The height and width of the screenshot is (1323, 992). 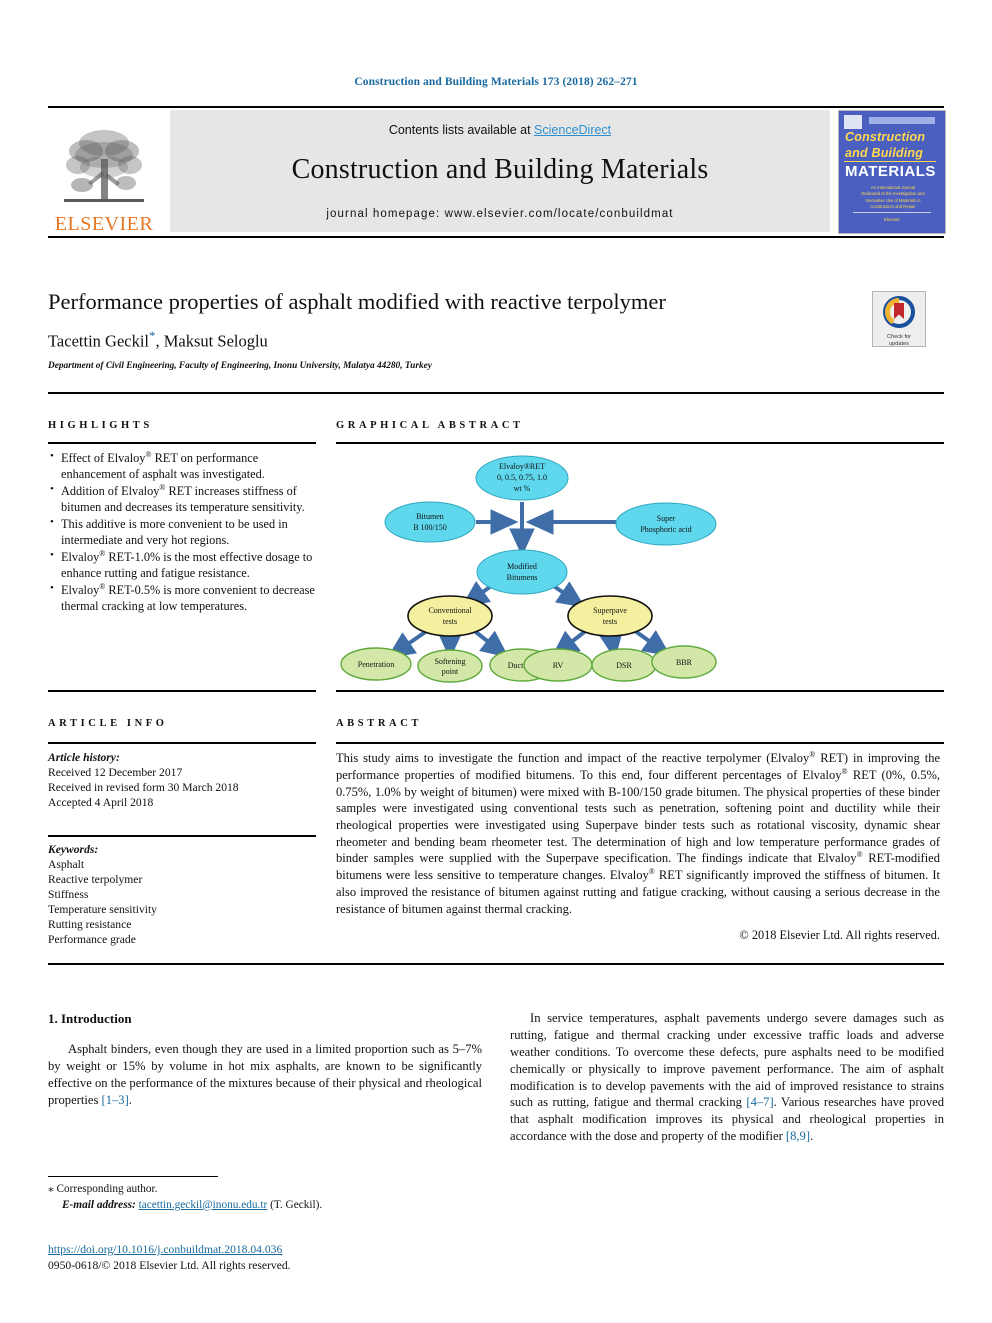 I want to click on article-history-revised: Received in revised form 30 March 2018, so click(x=143, y=788).